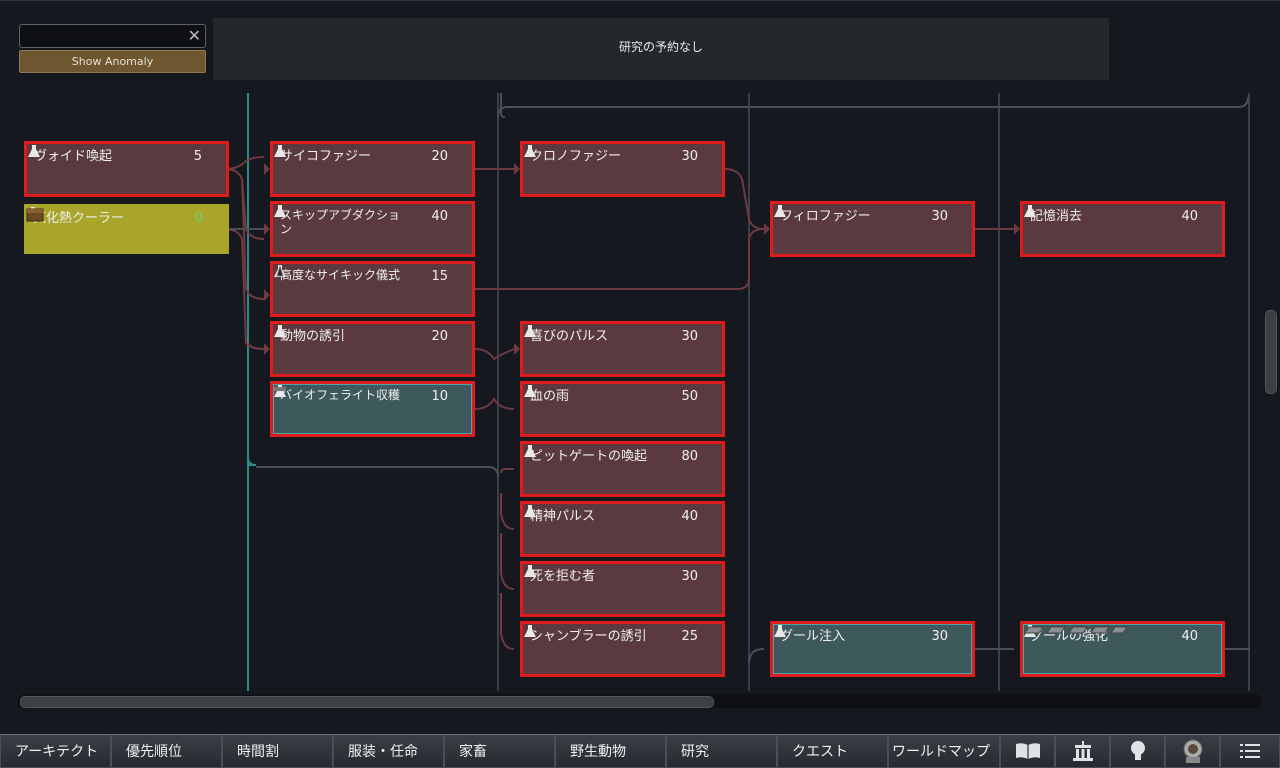 This screenshot has width=1280, height=768. Describe the element at coordinates (340, 275) in the screenshot. I see `node-label: 高度なサイキック儀式` at that location.